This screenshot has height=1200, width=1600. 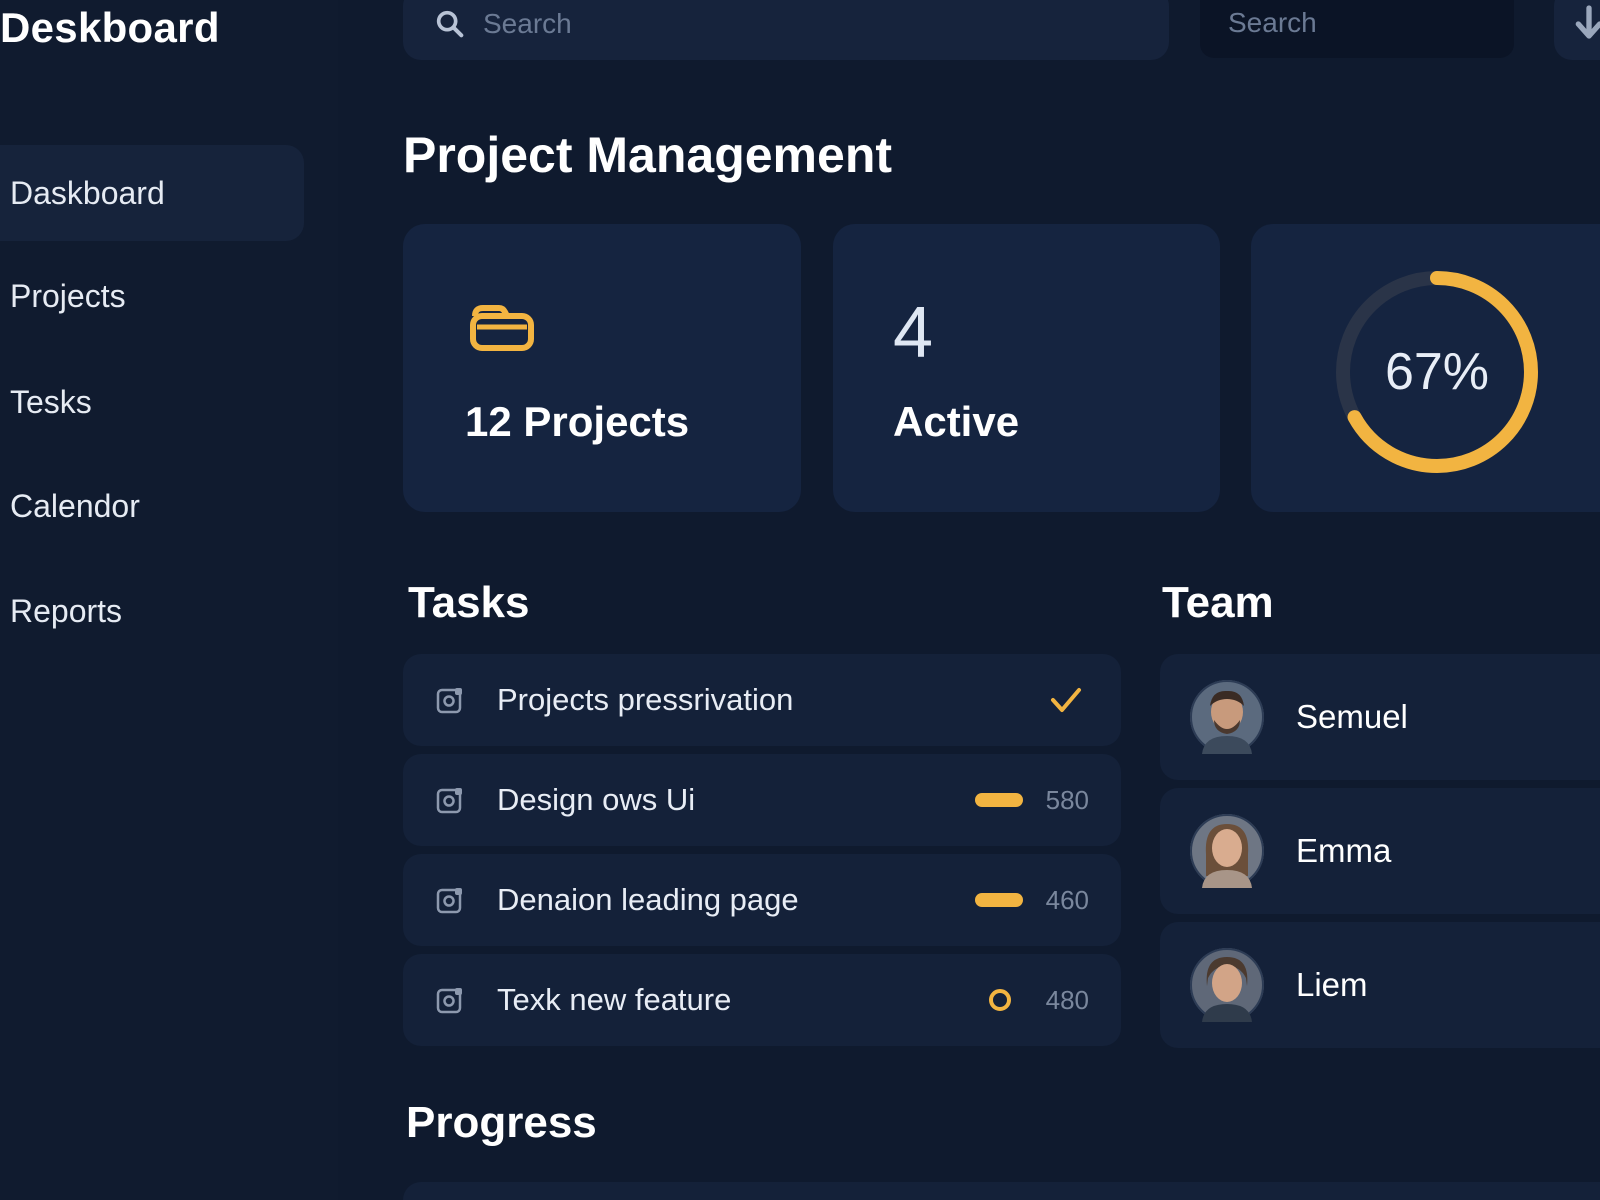 What do you see at coordinates (1344, 850) in the screenshot?
I see `member-name: Emma` at bounding box center [1344, 850].